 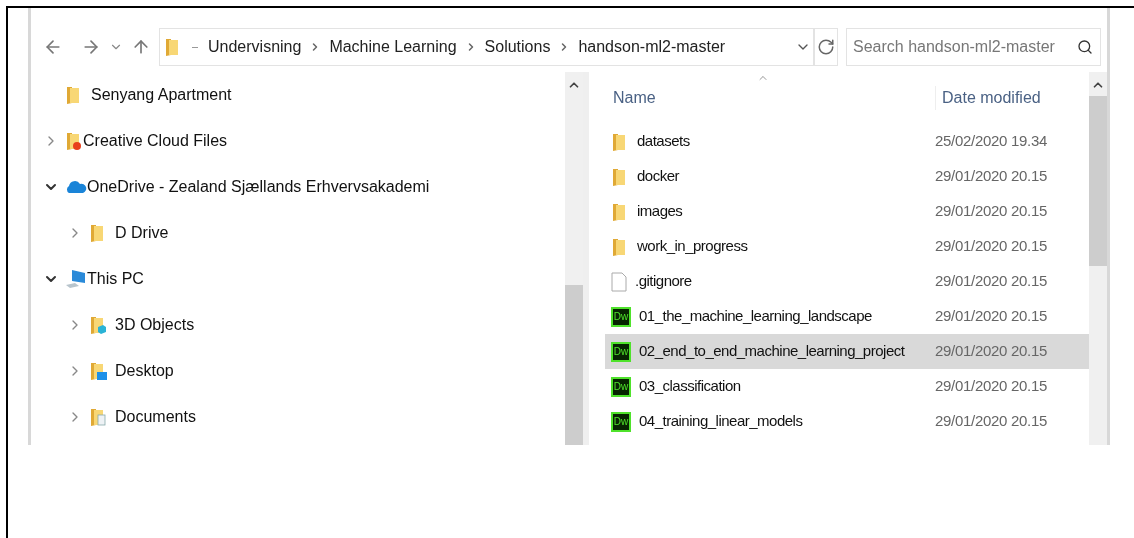 What do you see at coordinates (771, 98) in the screenshot?
I see `column-header: Name` at bounding box center [771, 98].